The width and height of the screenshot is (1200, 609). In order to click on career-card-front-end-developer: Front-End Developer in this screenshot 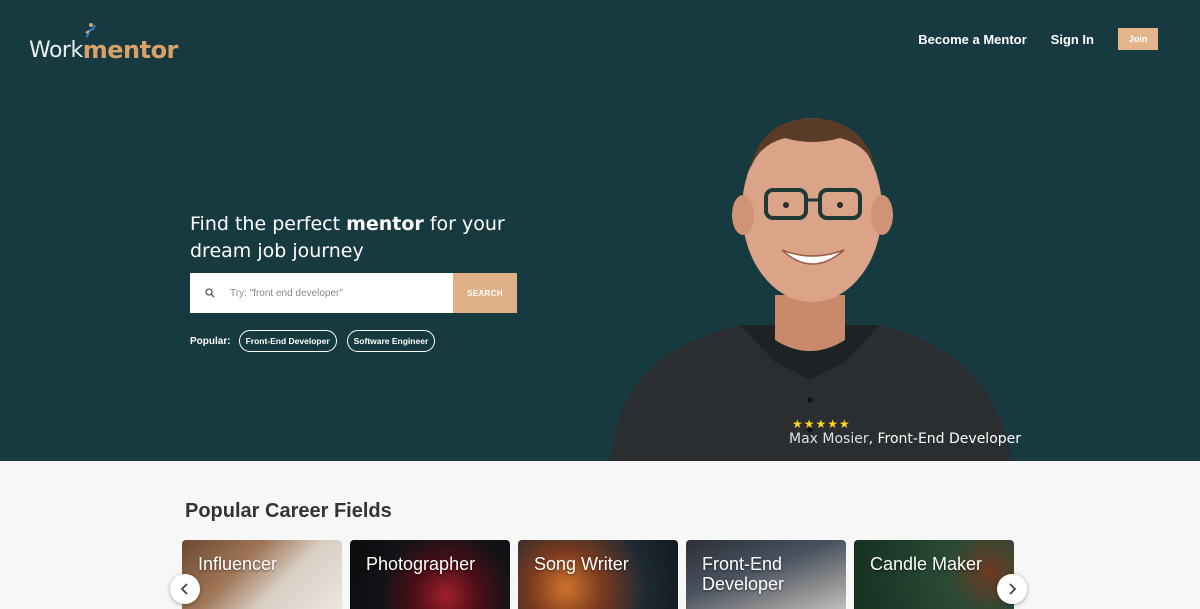, I will do `click(766, 574)`.